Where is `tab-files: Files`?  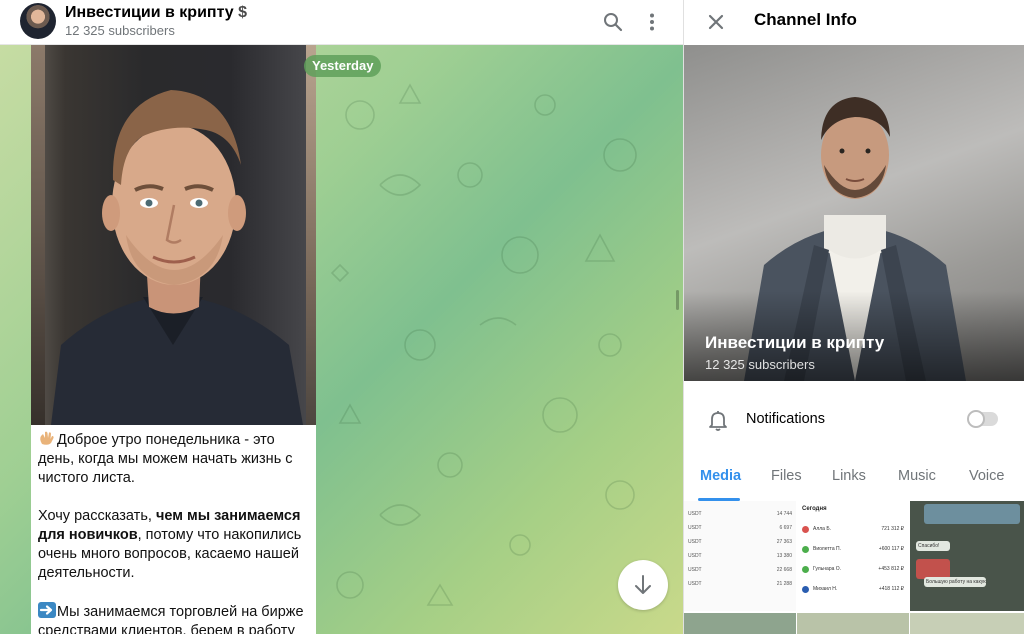 tab-files: Files is located at coordinates (786, 476).